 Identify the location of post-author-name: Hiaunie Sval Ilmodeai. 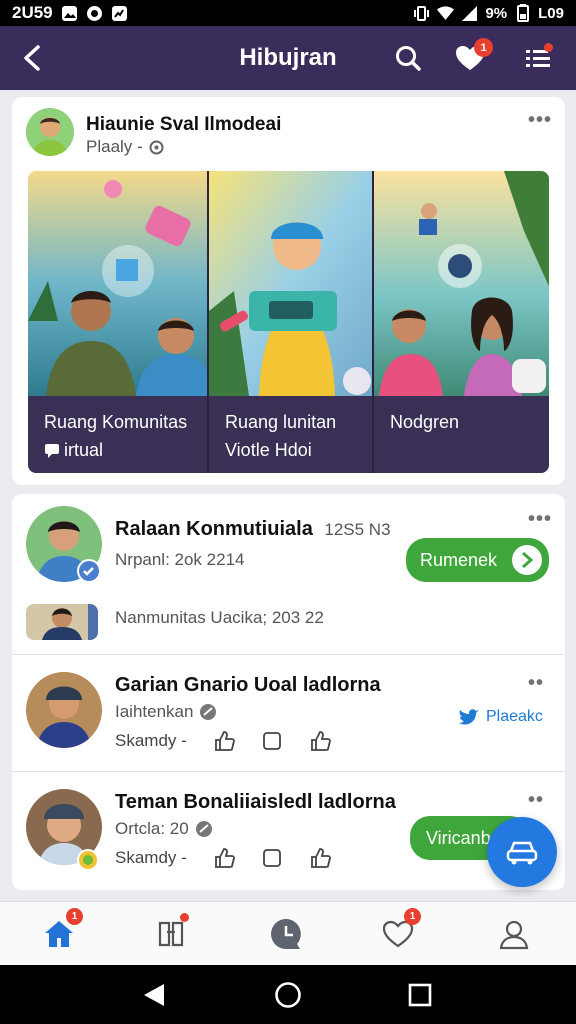
(183, 125).